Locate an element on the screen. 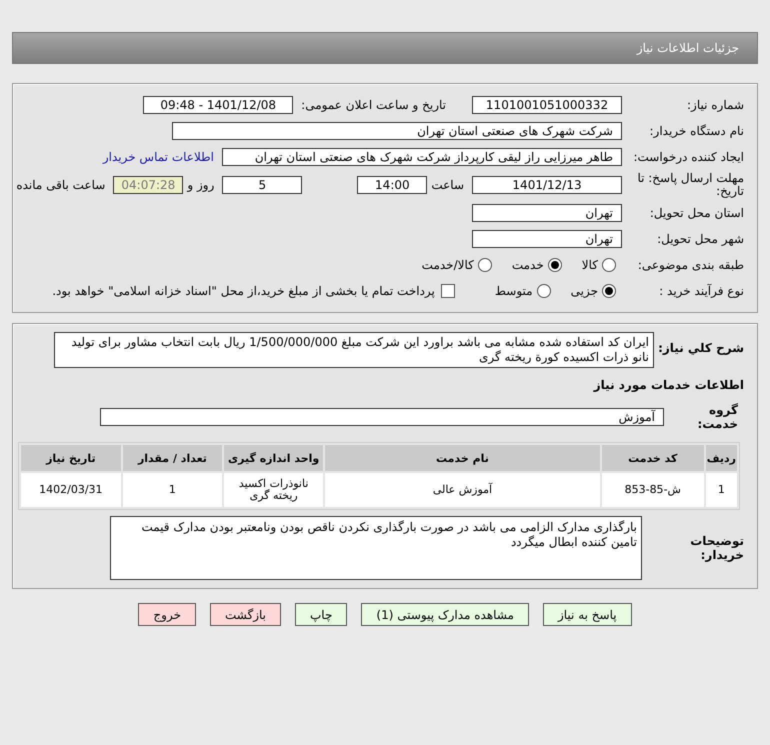 This screenshot has height=745, width=770. column-header: واحد اندازه گیری is located at coordinates (274, 458).